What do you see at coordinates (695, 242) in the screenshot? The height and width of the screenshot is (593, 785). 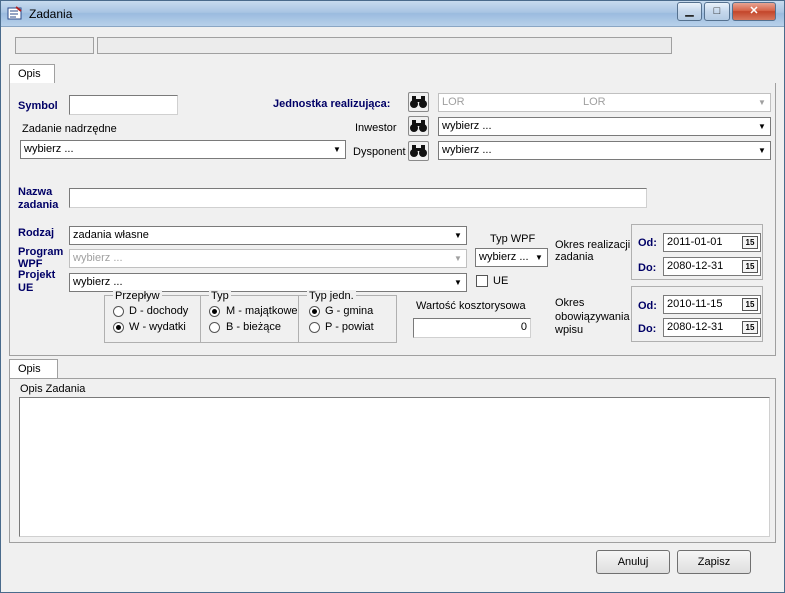 I see `date-value: 2011-01-01` at bounding box center [695, 242].